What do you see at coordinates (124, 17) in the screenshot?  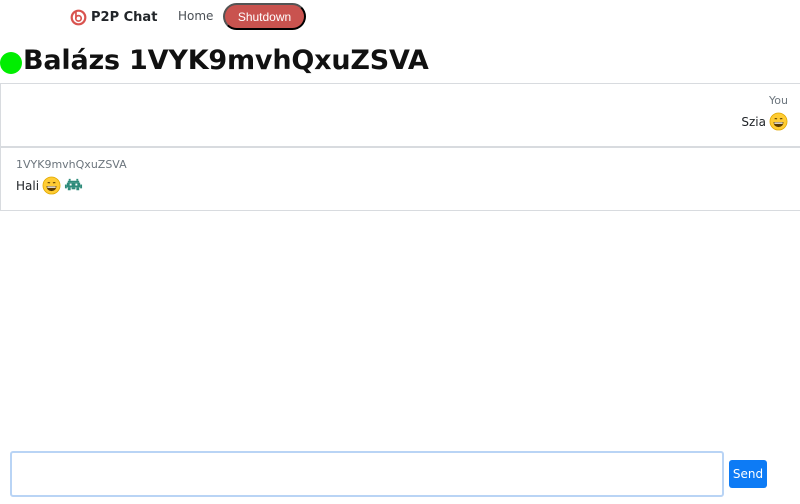 I see `brand-label: P2P Chat` at bounding box center [124, 17].